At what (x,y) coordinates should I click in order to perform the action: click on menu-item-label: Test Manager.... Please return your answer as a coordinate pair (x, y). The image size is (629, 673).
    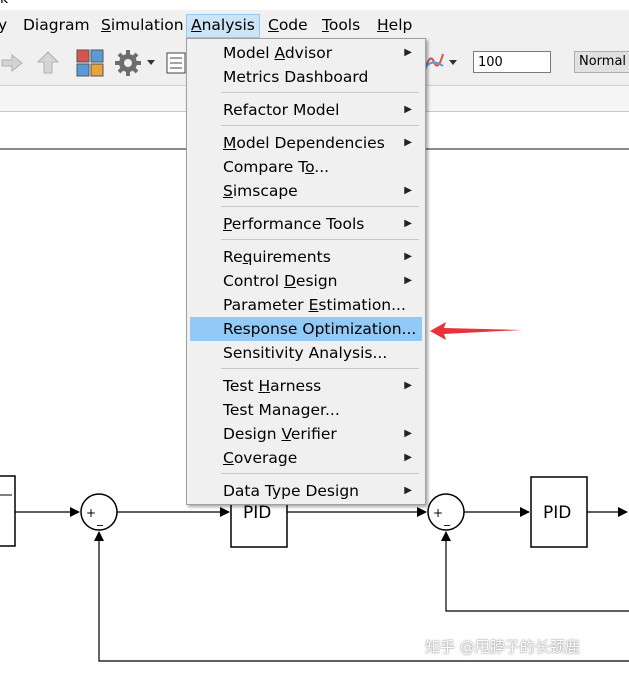
    Looking at the image, I should click on (281, 410).